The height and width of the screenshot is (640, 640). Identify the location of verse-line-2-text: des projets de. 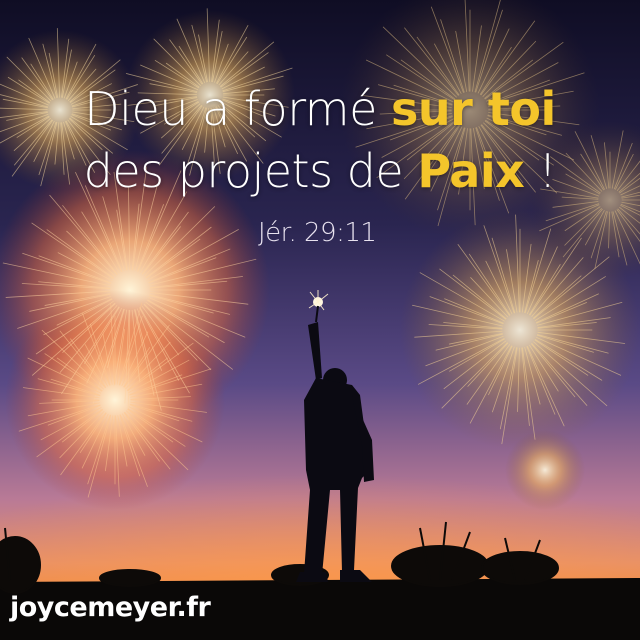
(250, 171).